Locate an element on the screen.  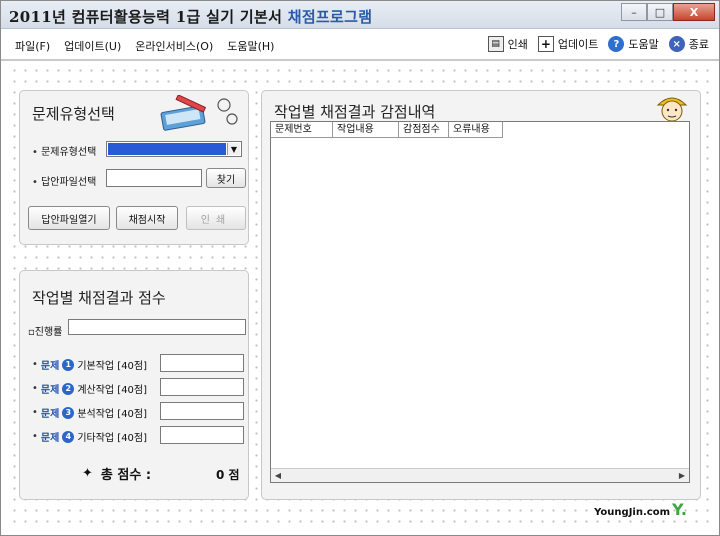
minimize-button: – is located at coordinates (634, 12).